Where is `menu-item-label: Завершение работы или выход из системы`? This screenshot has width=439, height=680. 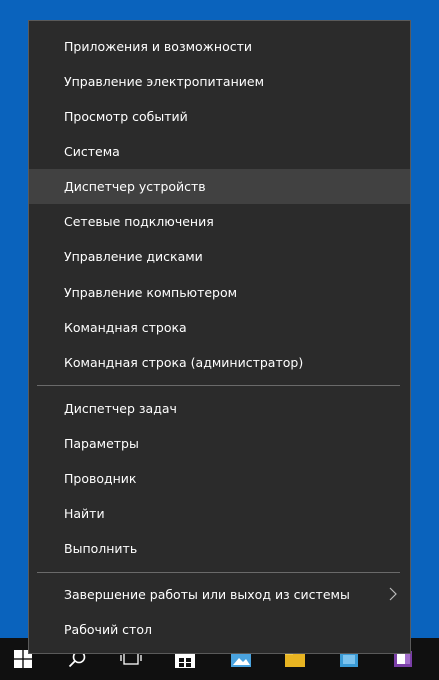
menu-item-label: Завершение работы или выход из системы is located at coordinates (207, 594).